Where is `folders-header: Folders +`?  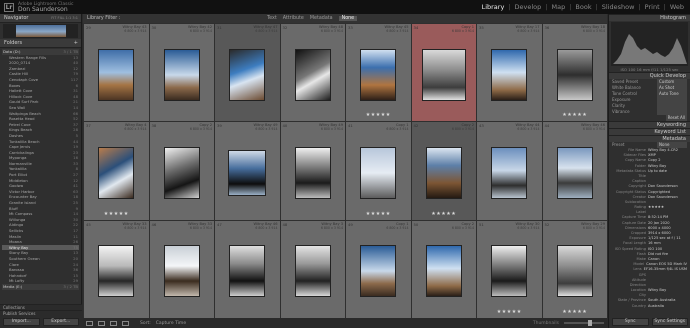
folders-header: Folders + is located at coordinates (40, 43).